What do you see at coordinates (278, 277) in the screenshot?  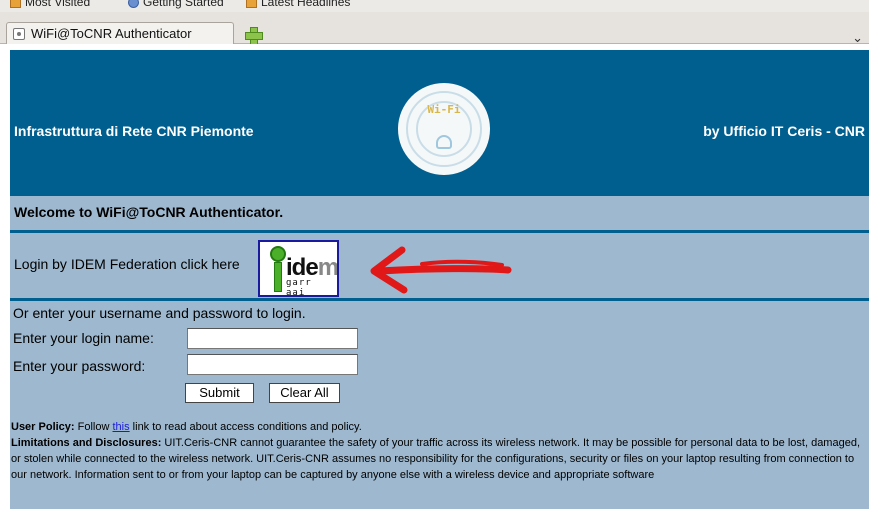 I see `idem-mascot-body` at bounding box center [278, 277].